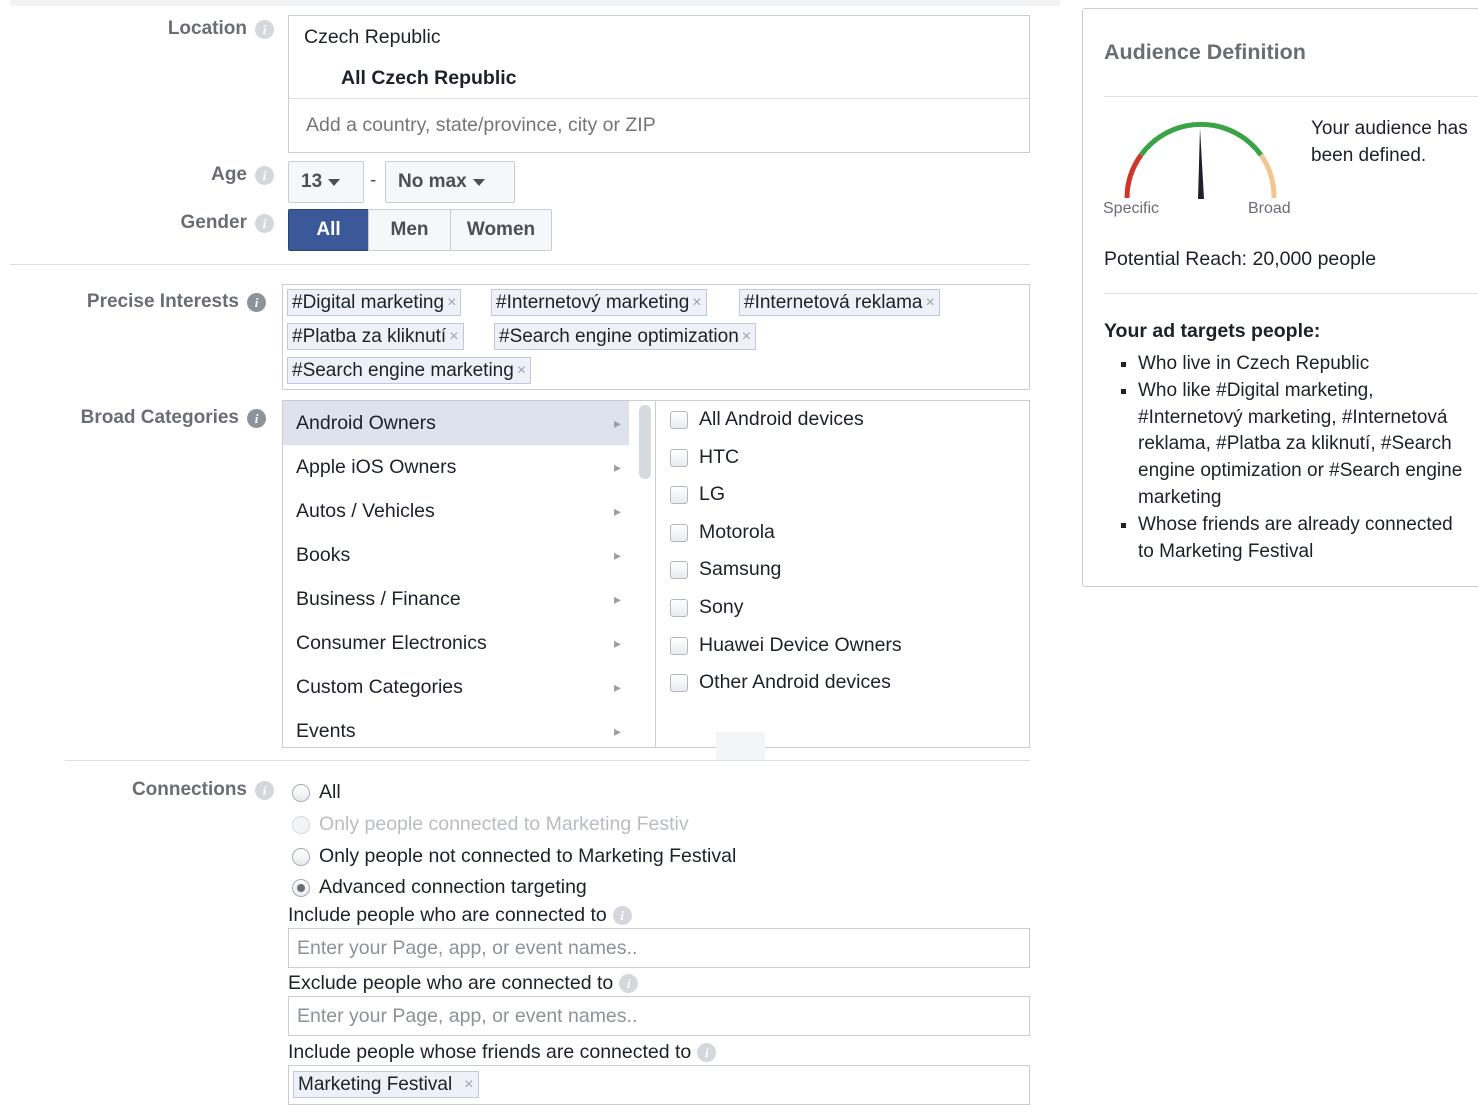 Image resolution: width=1478 pixels, height=1105 pixels. Describe the element at coordinates (659, 1016) in the screenshot. I see `exclude-connected-input` at that location.